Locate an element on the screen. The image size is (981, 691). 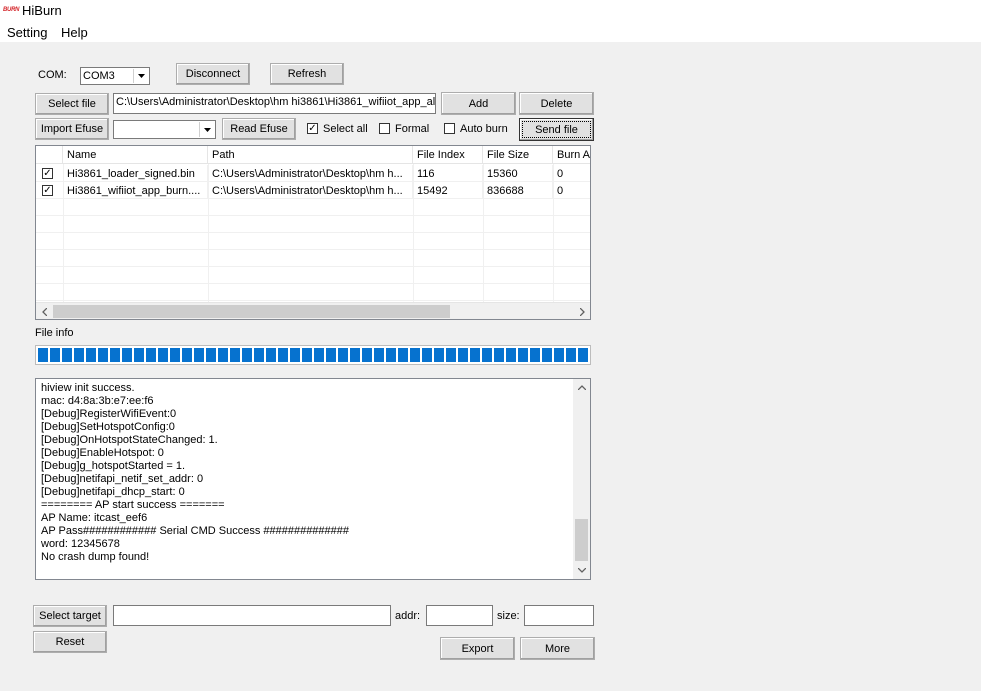
table-header: Name Path File Index File Size Burn A is located at coordinates (313, 155).